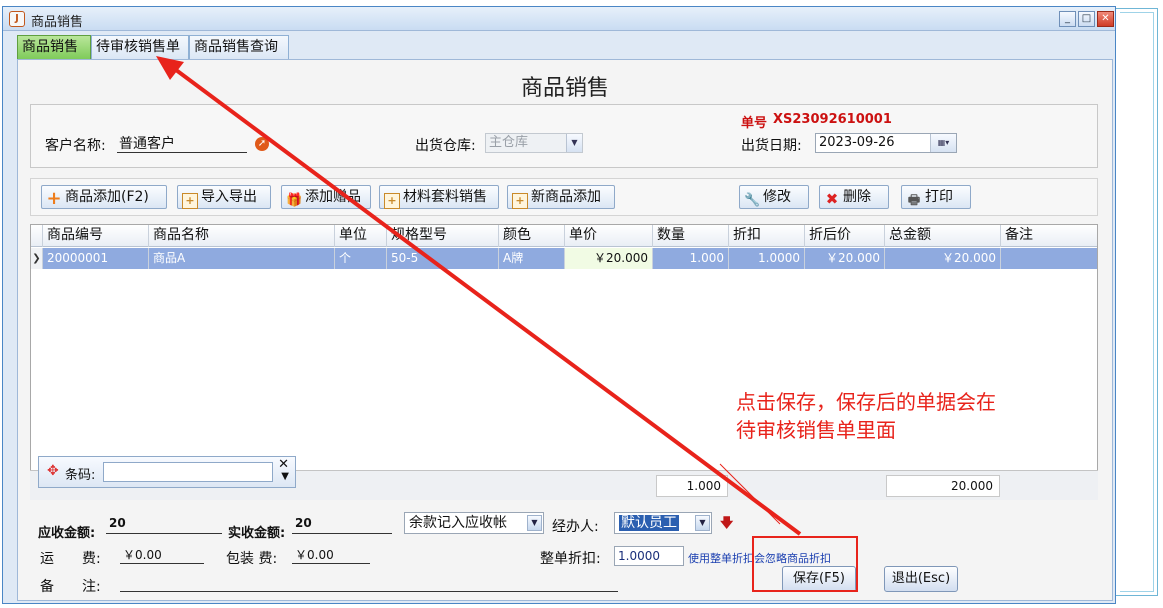 The height and width of the screenshot is (608, 1163). What do you see at coordinates (17, 19) in the screenshot?
I see `app-icon: J` at bounding box center [17, 19].